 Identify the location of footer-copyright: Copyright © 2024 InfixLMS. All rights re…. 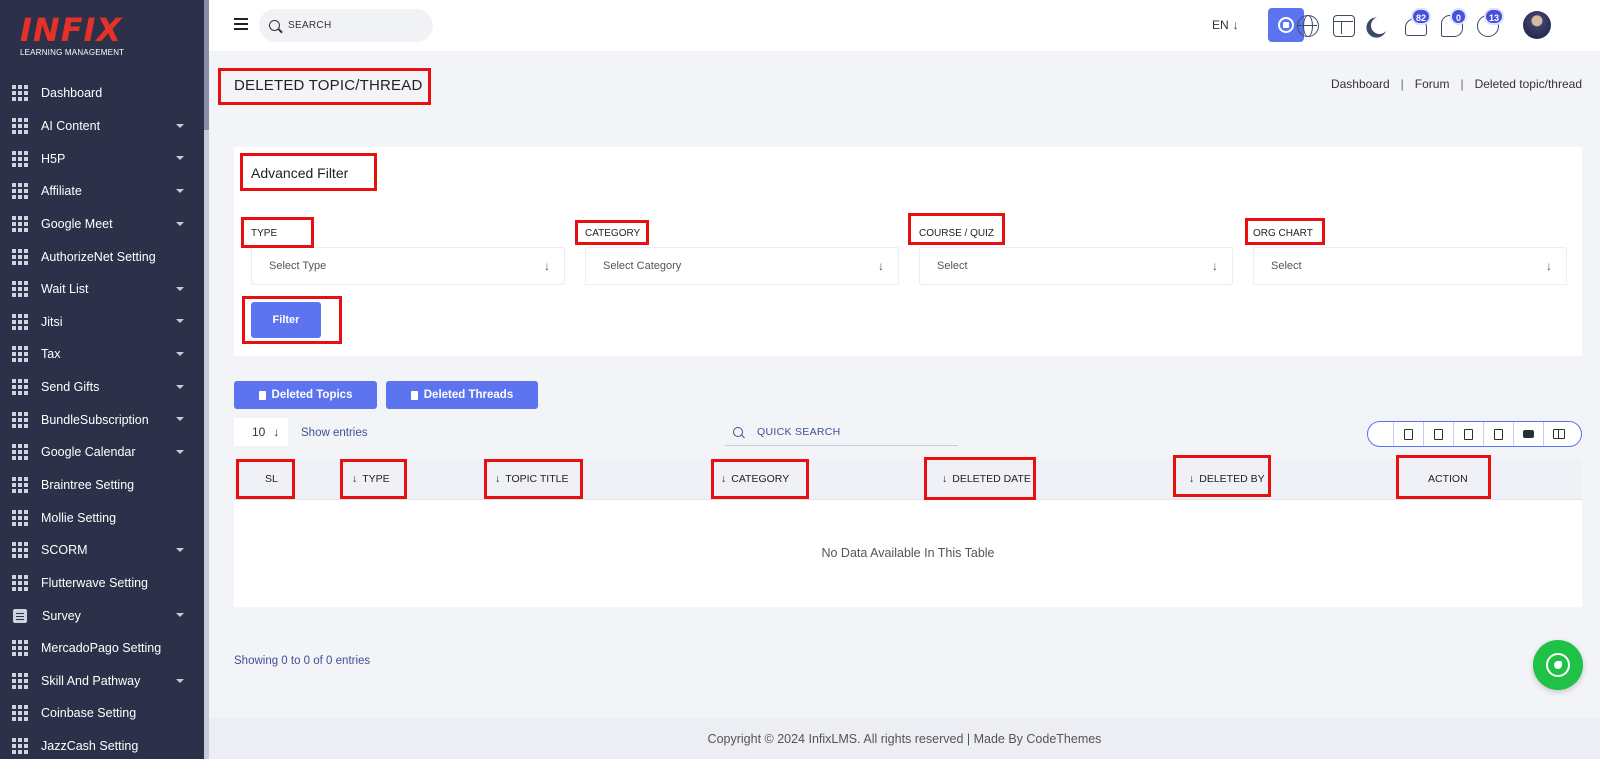
(904, 738).